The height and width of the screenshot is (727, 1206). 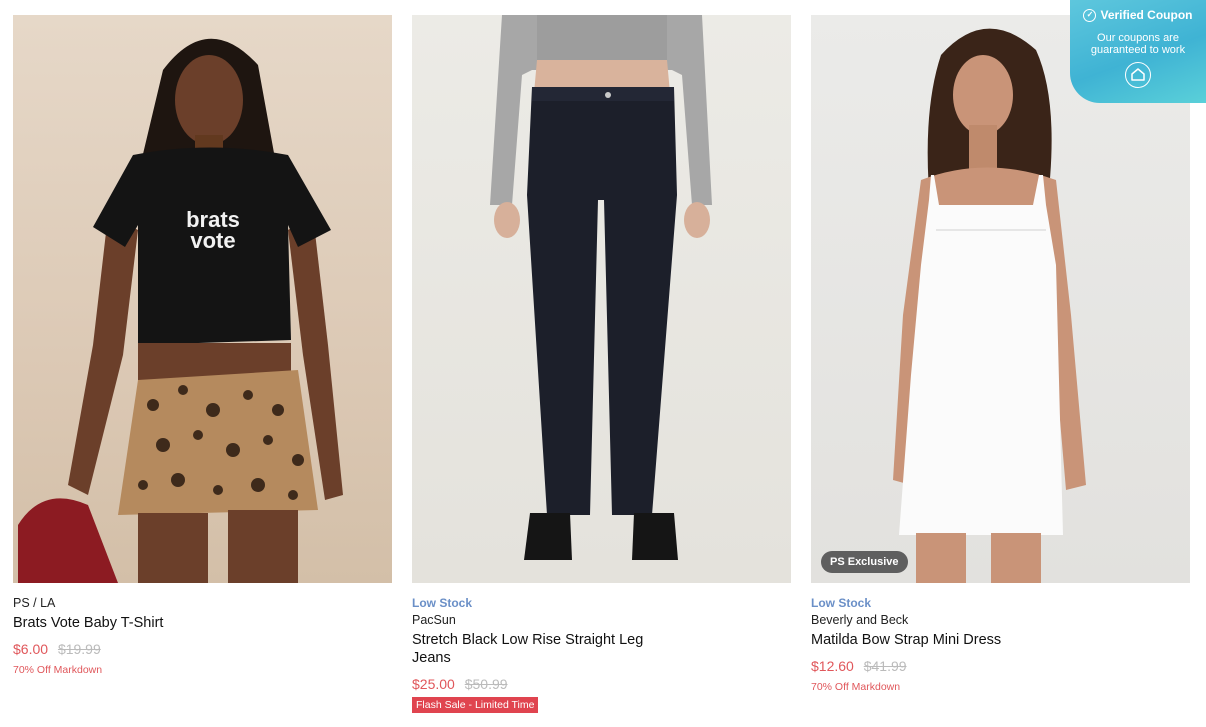 I want to click on sale-price: $25.00, so click(x=433, y=684).